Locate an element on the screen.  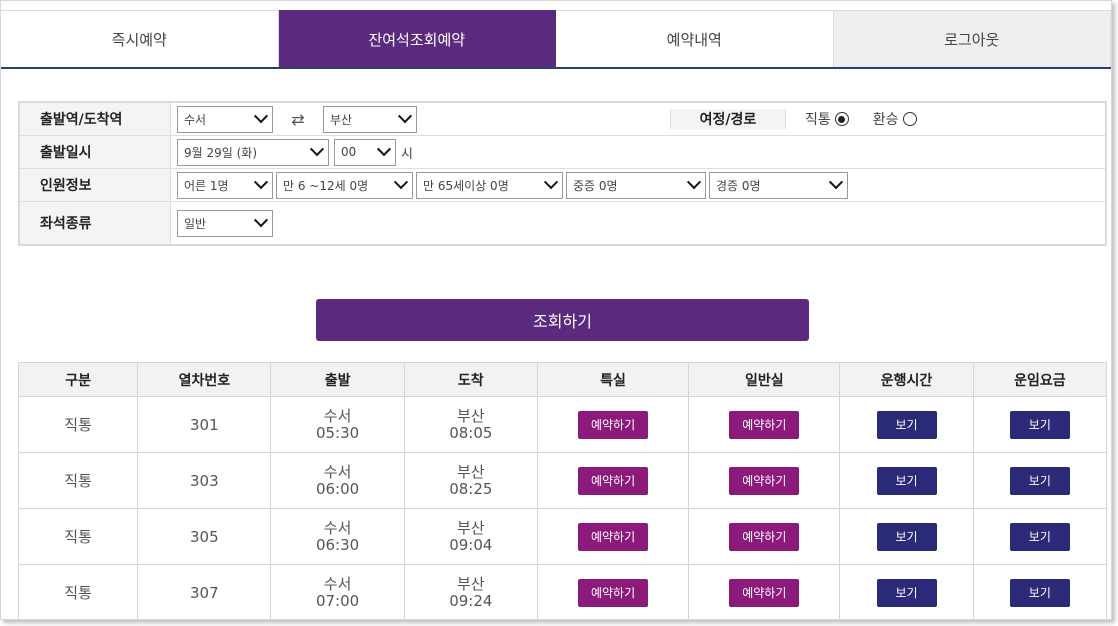
tab-reservation-history: 예약내역 is located at coordinates (695, 38).